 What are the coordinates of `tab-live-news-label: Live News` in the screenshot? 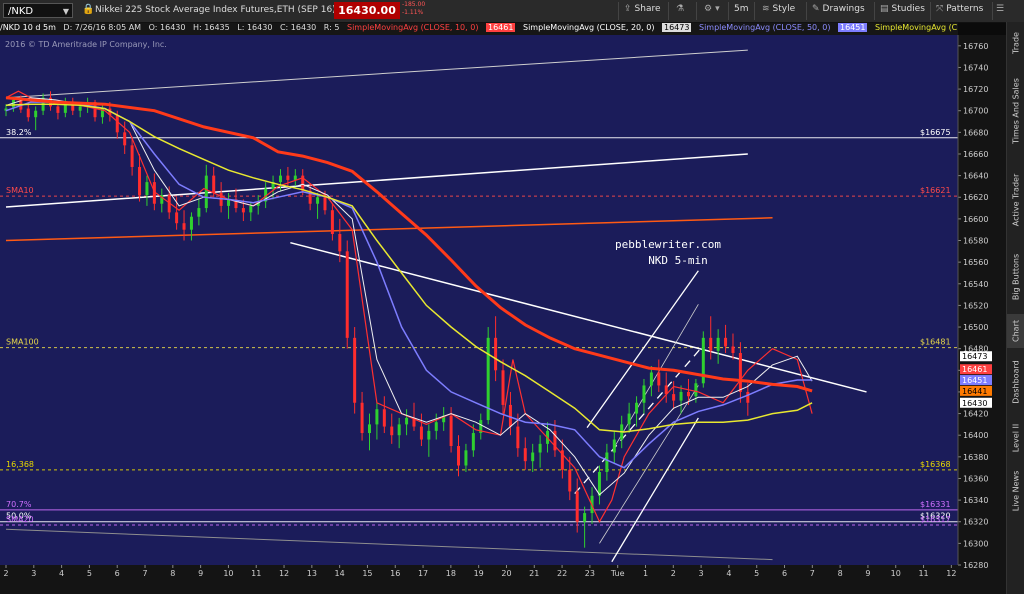 It's located at (1016, 491).